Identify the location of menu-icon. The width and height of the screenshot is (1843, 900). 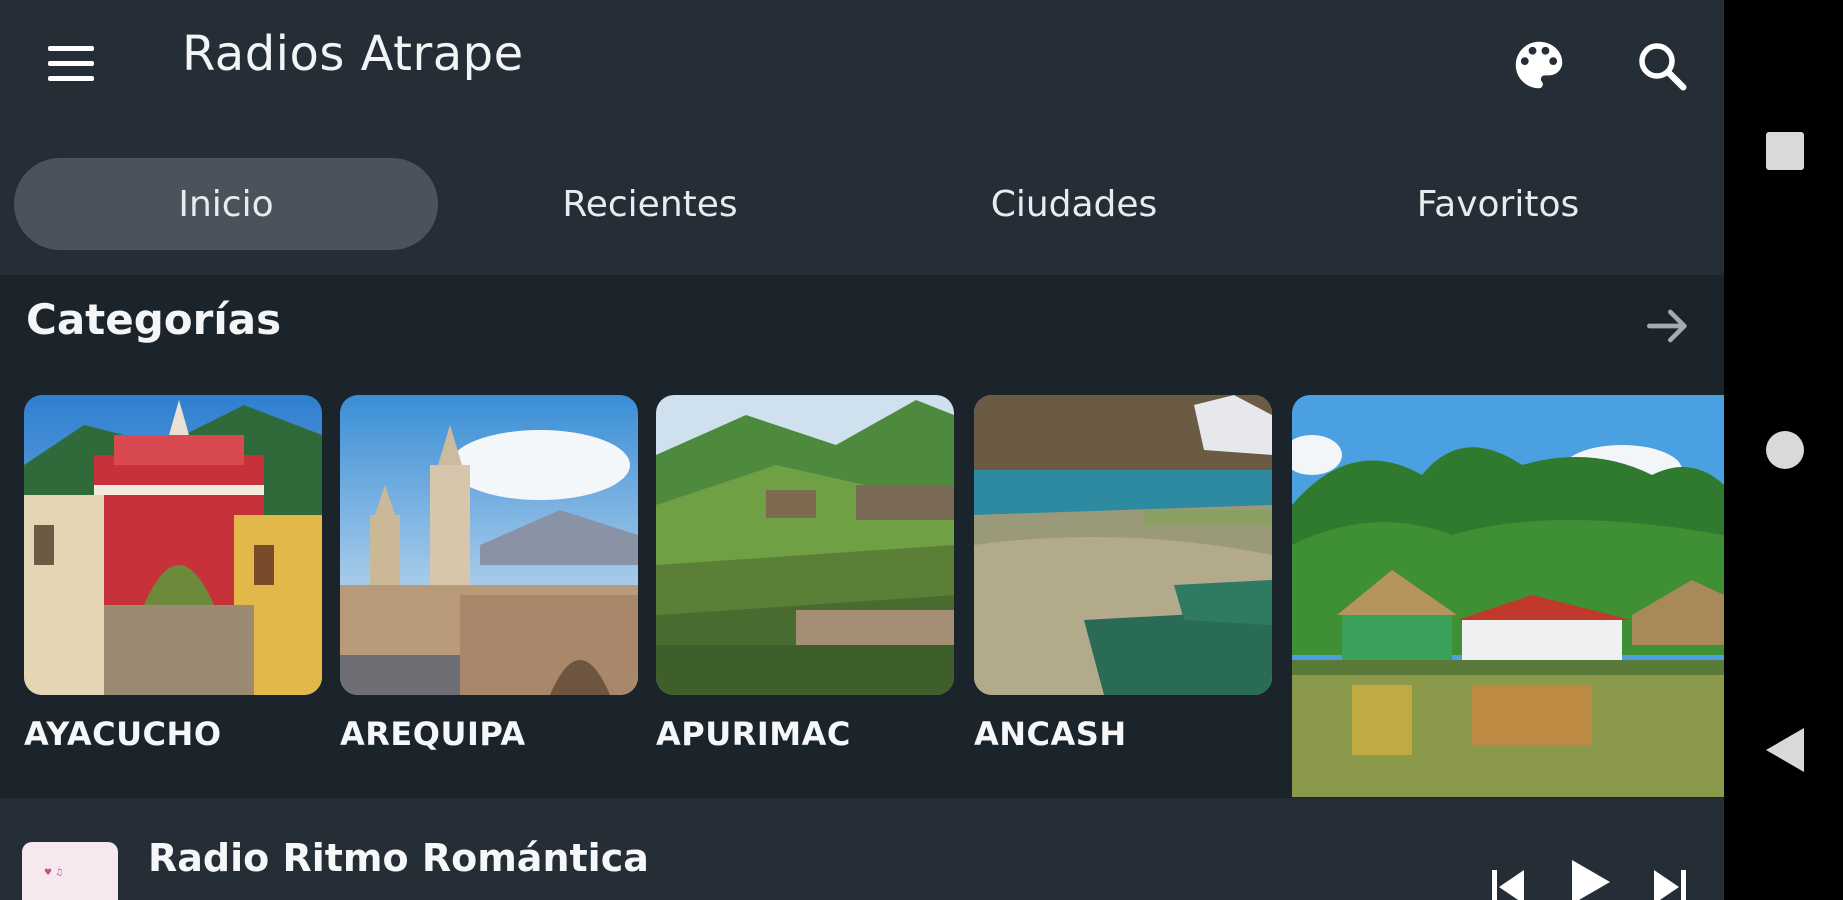
(70, 64).